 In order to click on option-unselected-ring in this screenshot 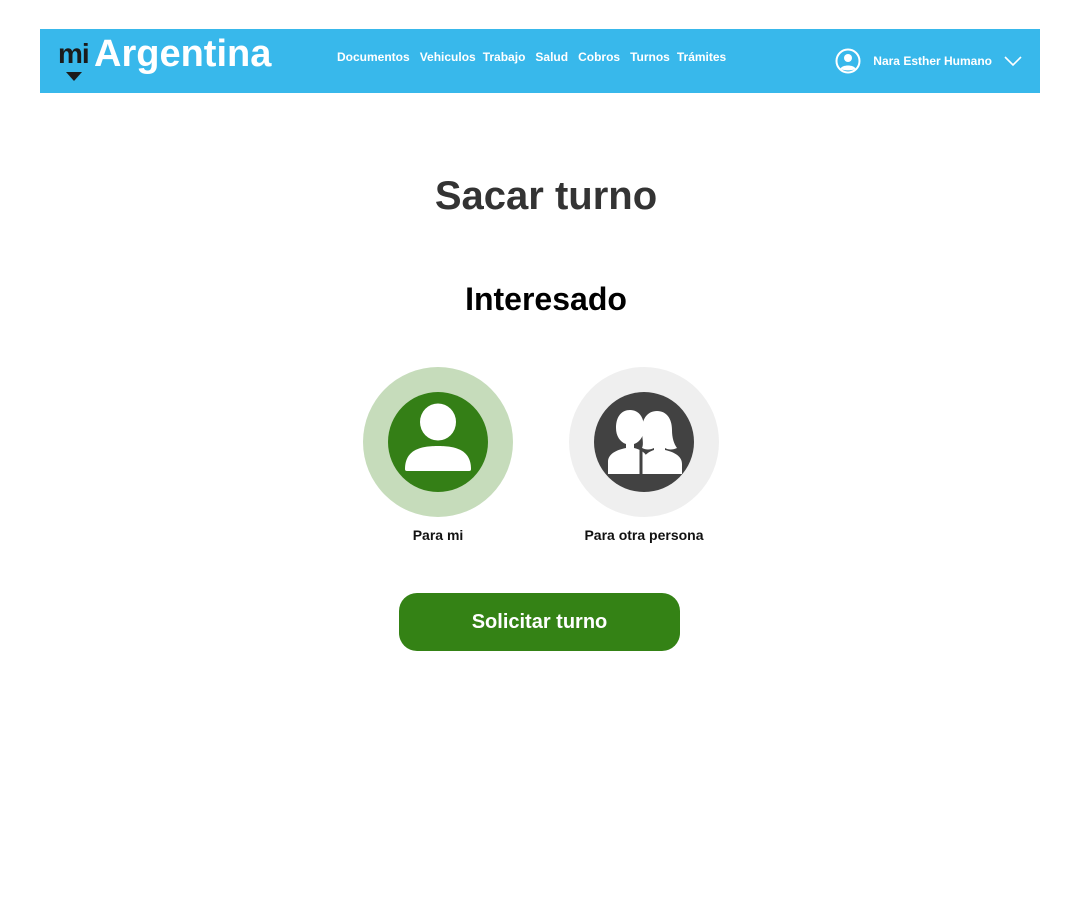, I will do `click(644, 442)`.